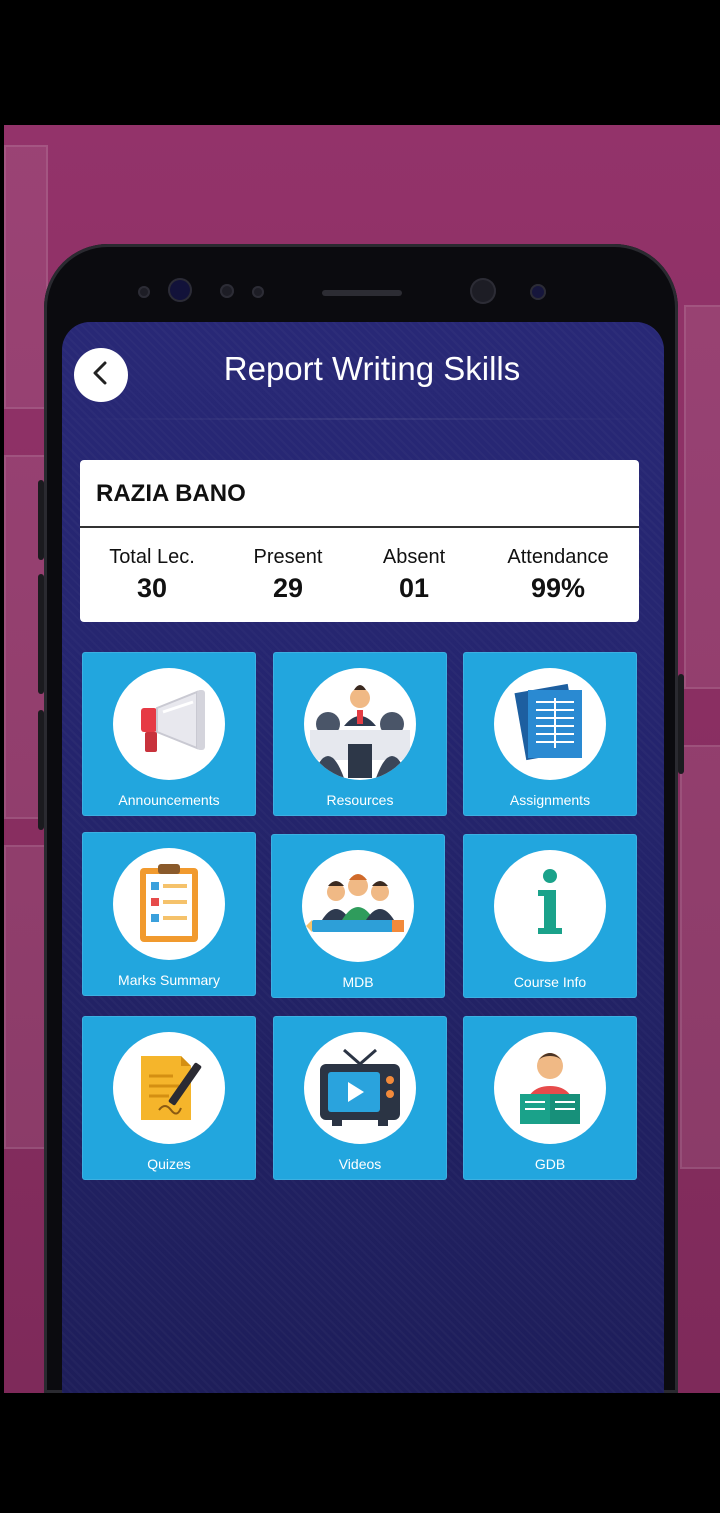 Image resolution: width=720 pixels, height=1513 pixels. What do you see at coordinates (414, 588) in the screenshot?
I see `stat-value: 01` at bounding box center [414, 588].